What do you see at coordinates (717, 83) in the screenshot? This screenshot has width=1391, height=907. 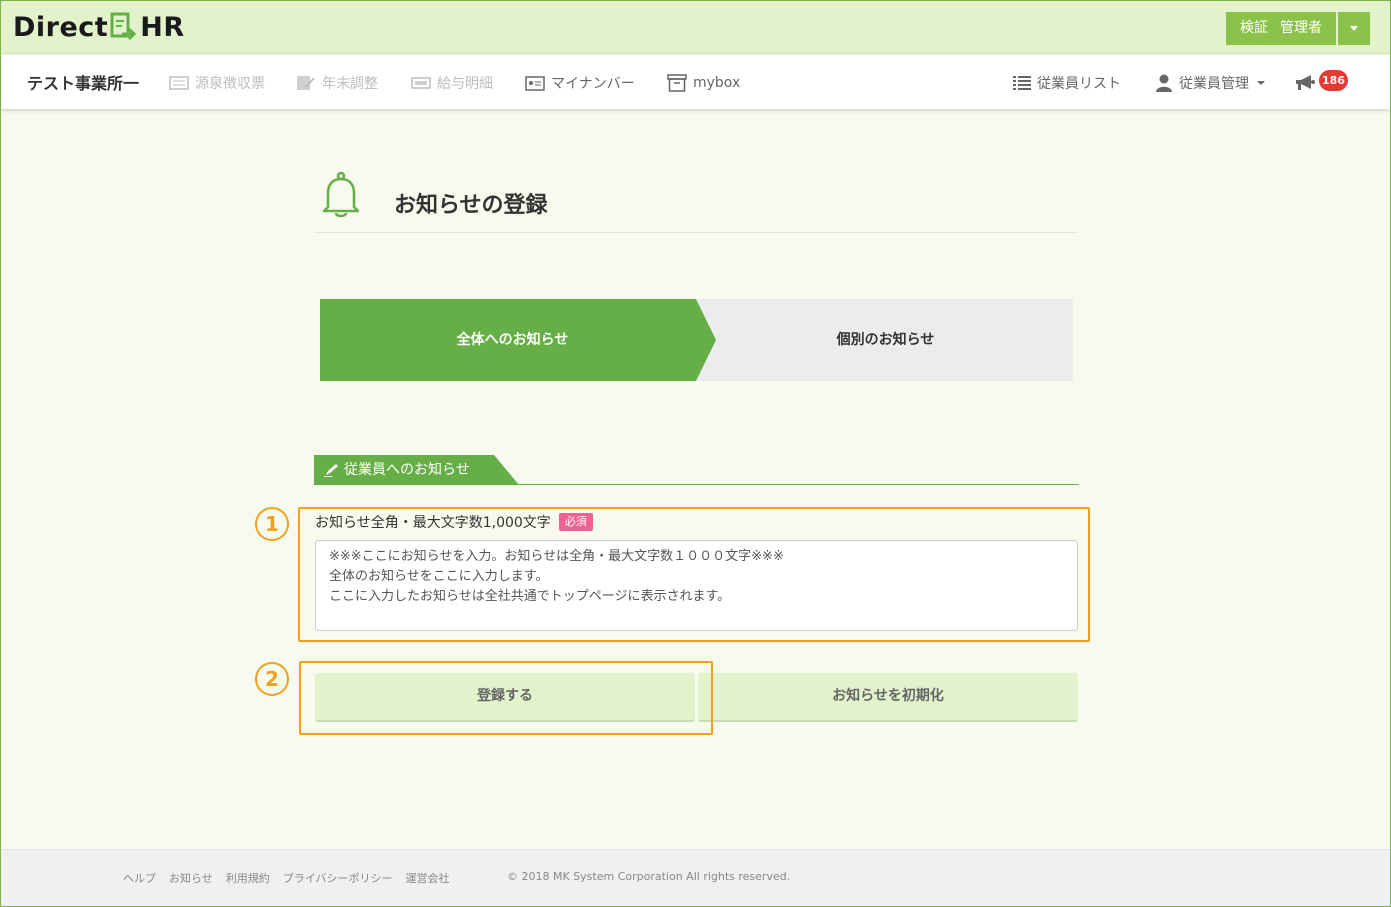 I see `nav-label: mybox` at bounding box center [717, 83].